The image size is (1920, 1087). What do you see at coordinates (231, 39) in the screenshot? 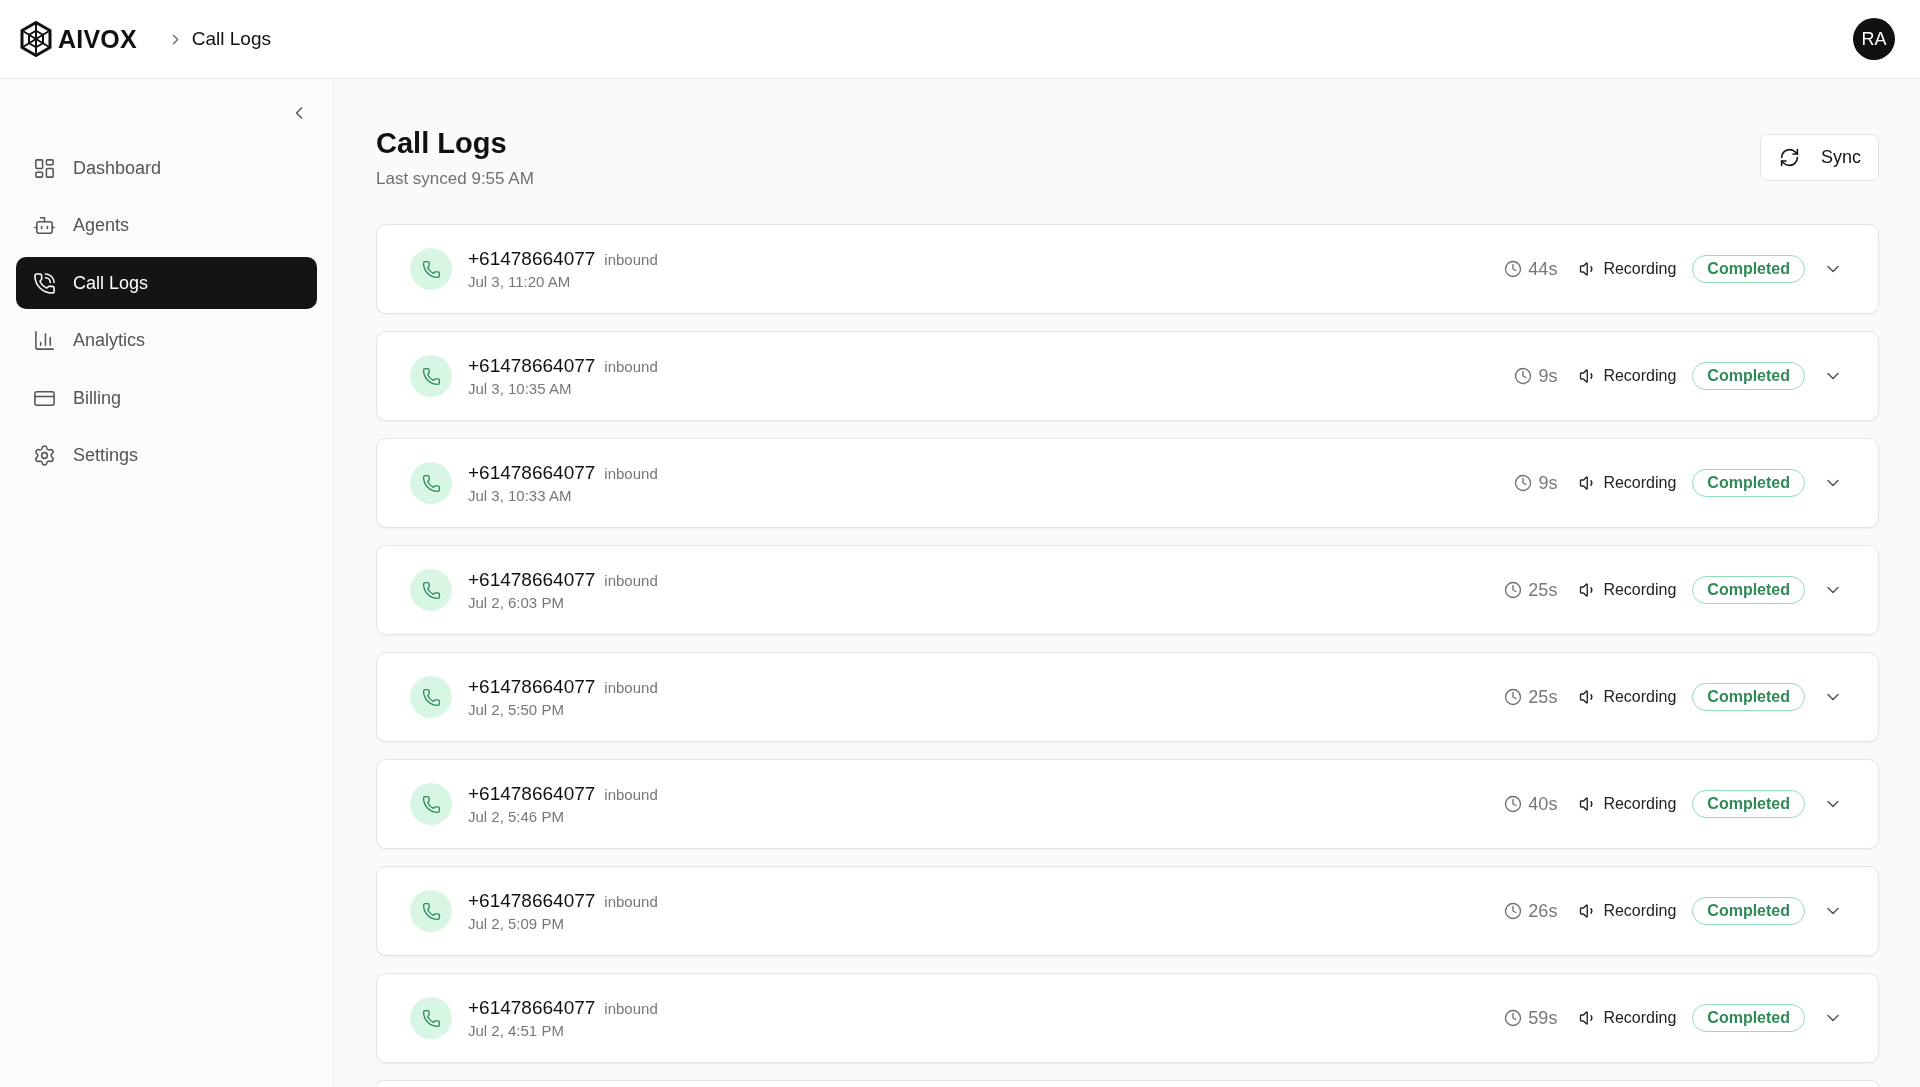
I see `breadcrumb-item: Call Logs` at bounding box center [231, 39].